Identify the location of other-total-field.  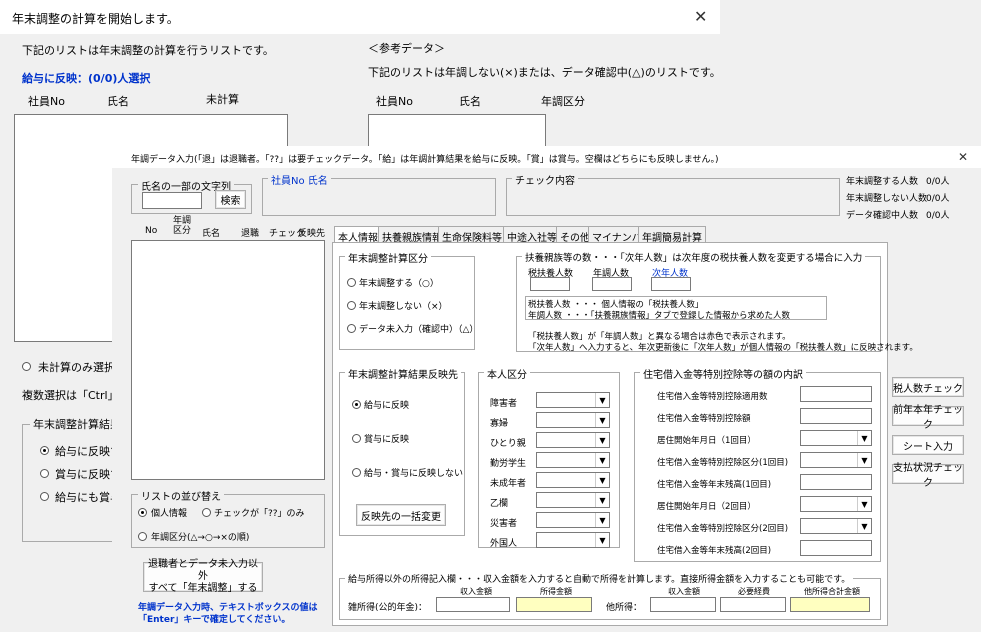
(830, 604).